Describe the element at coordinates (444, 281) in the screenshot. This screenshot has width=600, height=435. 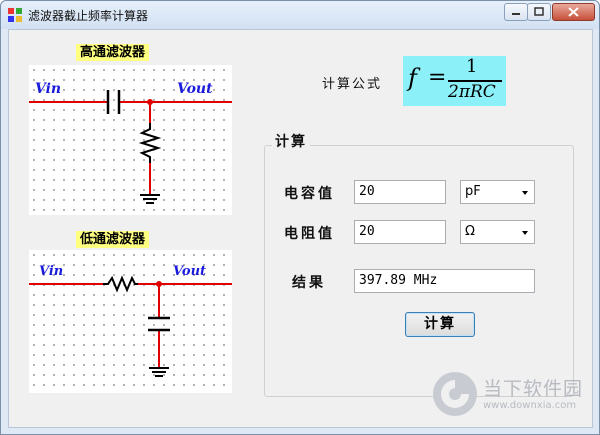
I see `result-output: 397.89 MHz` at that location.